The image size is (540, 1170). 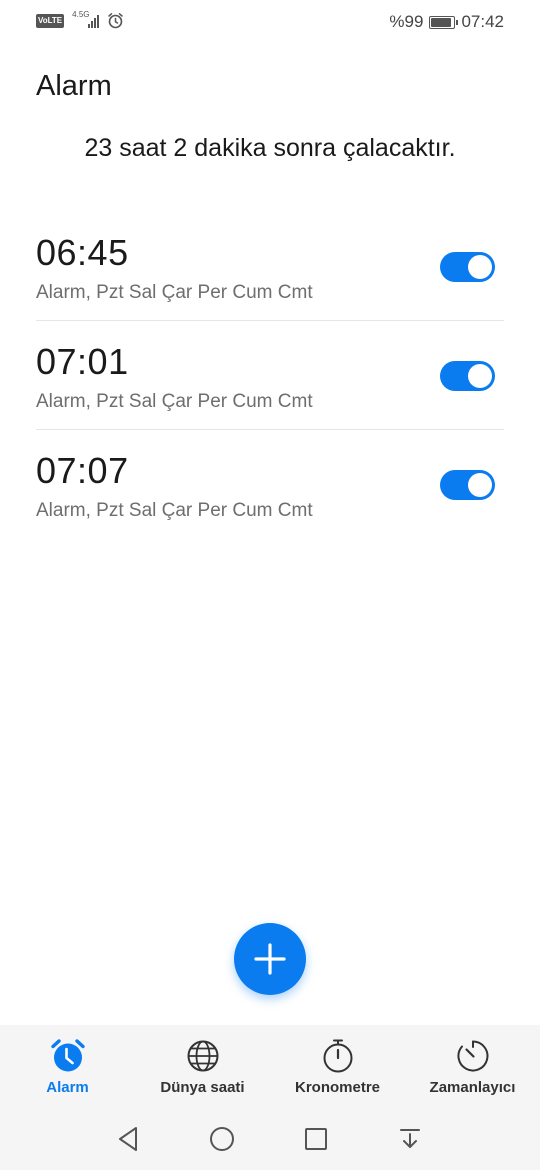 I want to click on page-title: Alarm, so click(x=74, y=86).